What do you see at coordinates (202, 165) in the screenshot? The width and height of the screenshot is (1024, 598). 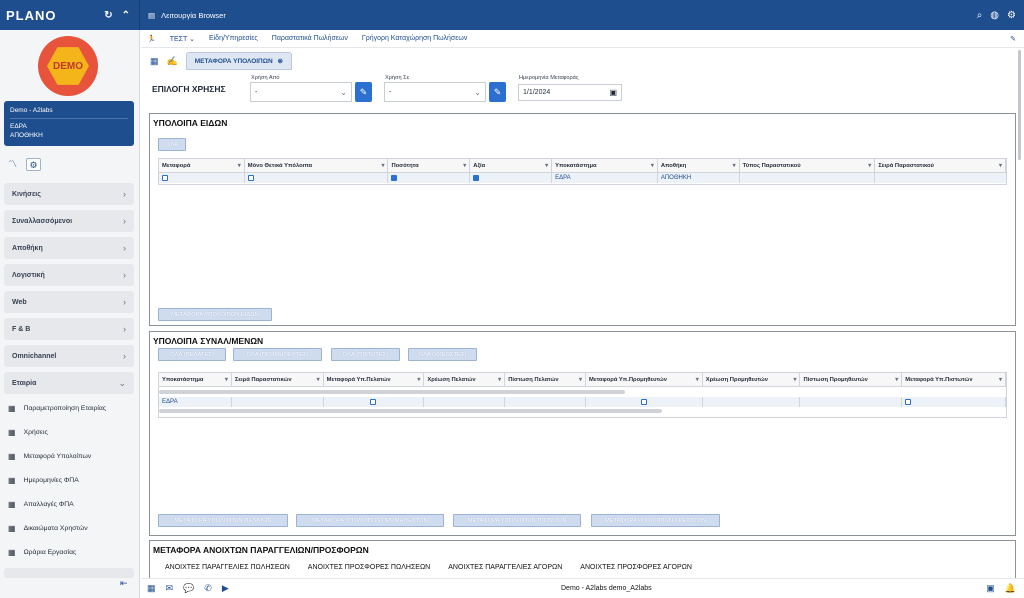 I see `column-header: Μεταφορά ▾` at bounding box center [202, 165].